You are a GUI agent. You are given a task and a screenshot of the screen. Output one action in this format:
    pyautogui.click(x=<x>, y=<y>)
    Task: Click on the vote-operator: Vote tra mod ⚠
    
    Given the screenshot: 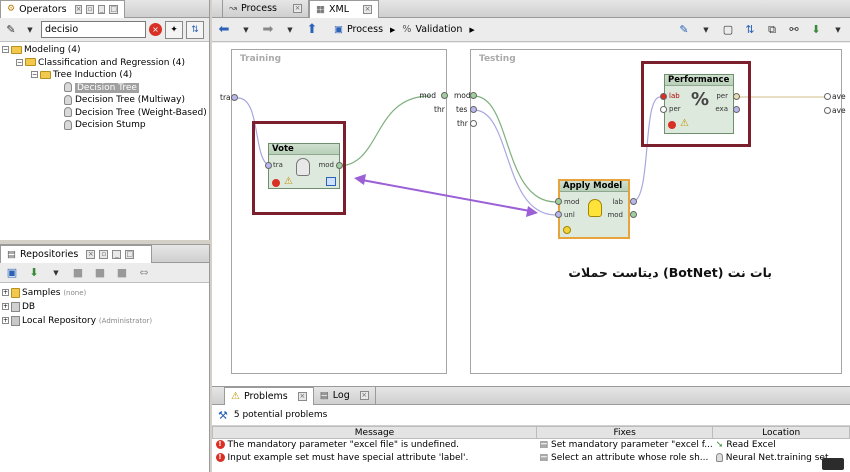 What is the action you would take?
    pyautogui.click(x=304, y=166)
    